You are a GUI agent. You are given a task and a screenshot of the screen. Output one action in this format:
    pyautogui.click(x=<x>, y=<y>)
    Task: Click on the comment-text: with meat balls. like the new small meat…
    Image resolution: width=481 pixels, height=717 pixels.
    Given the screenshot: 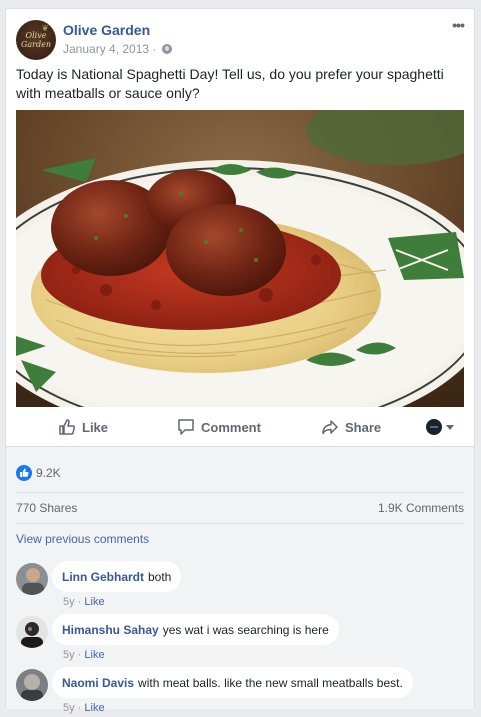 What is the action you would take?
    pyautogui.click(x=270, y=682)
    